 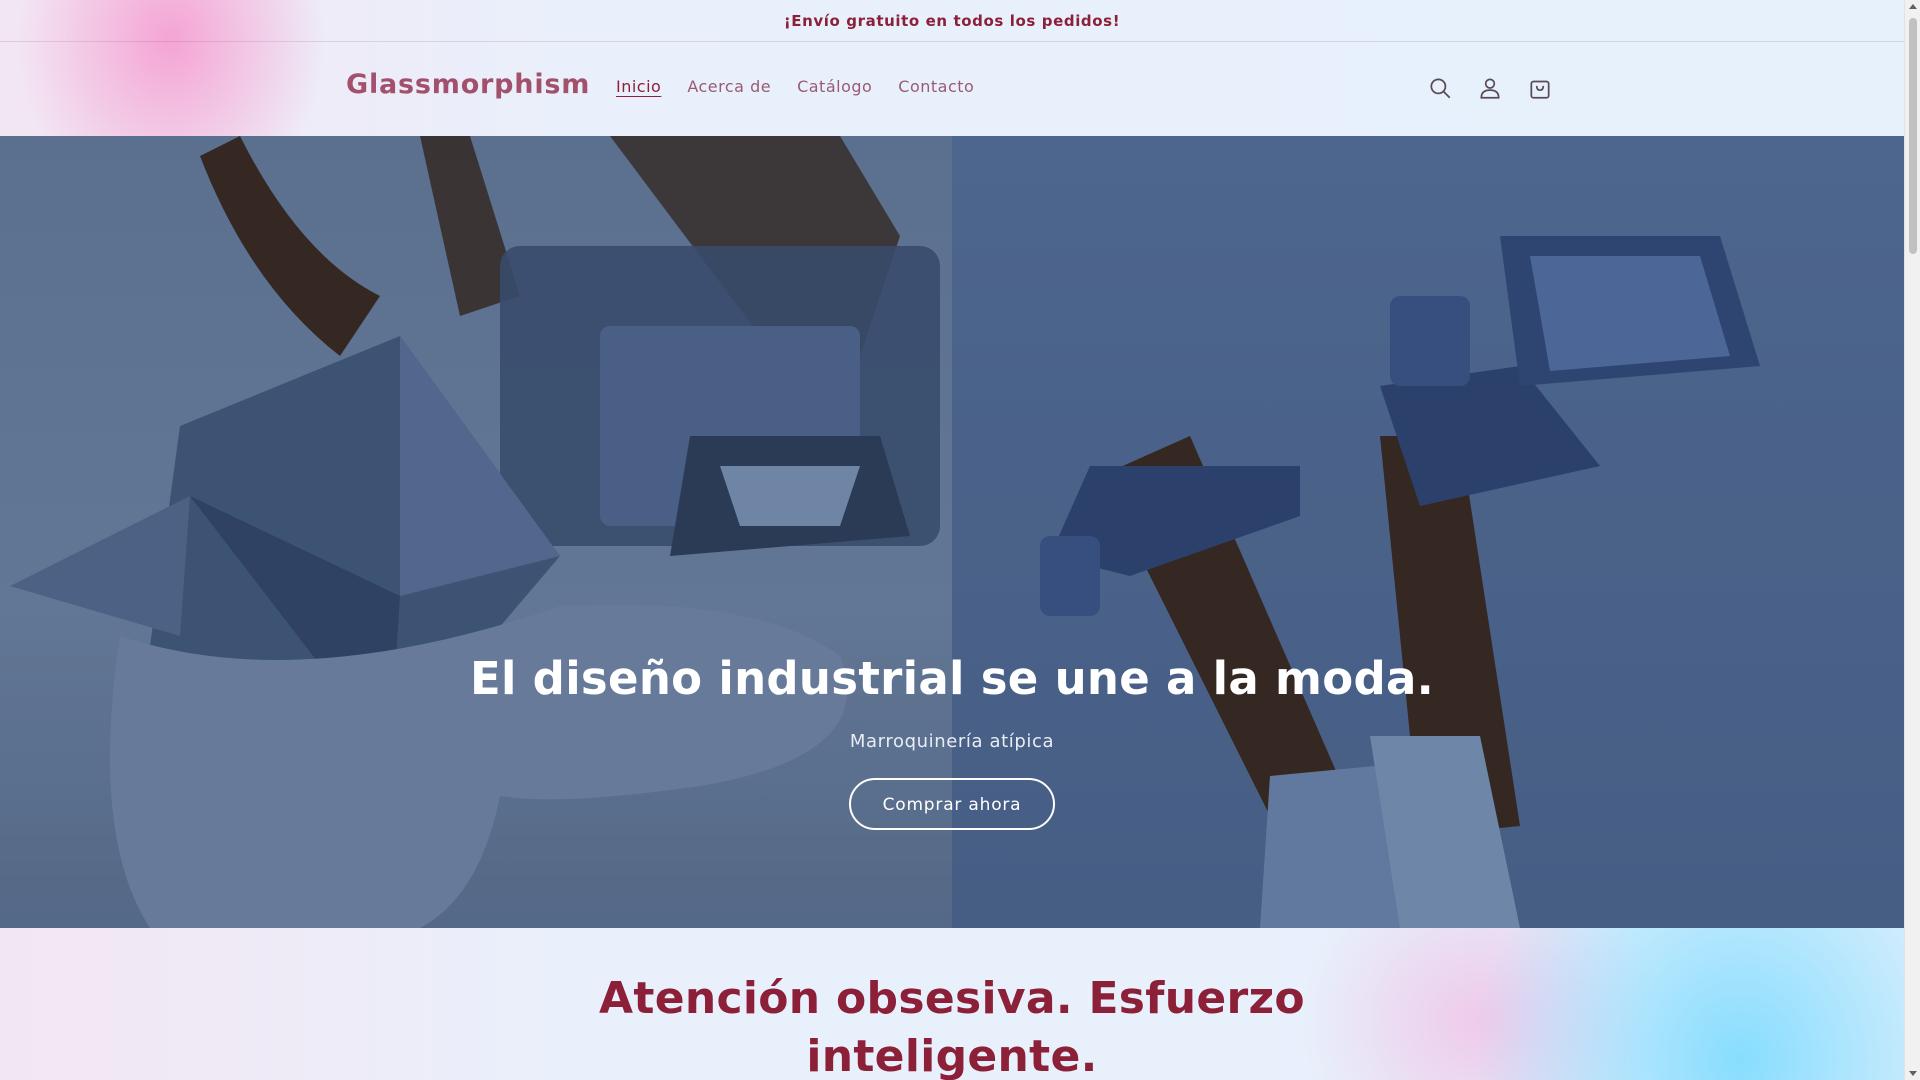 I want to click on section-title-line-1: Atención obsesiva. Esfuerzo, so click(x=952, y=998).